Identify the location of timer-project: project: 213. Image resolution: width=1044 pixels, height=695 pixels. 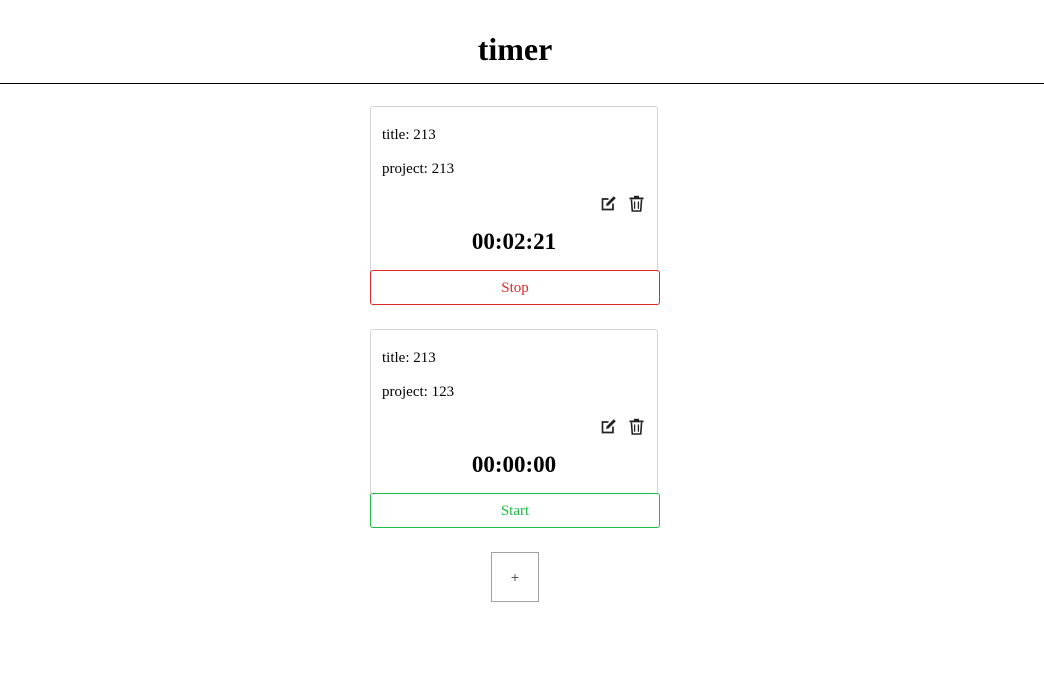
(418, 169).